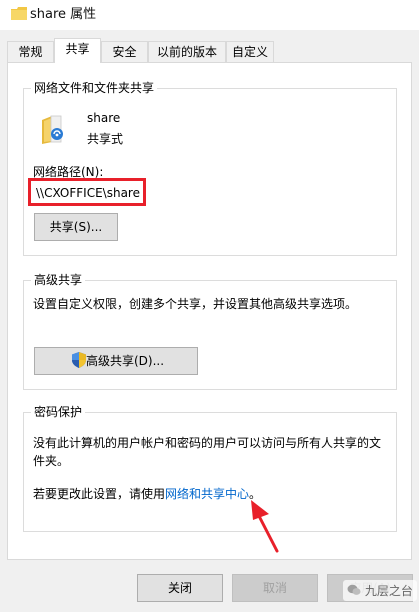 Image resolution: width=419 pixels, height=612 pixels. Describe the element at coordinates (207, 494) in the screenshot. I see `network-sharing-center-link: 网络和共享中心` at that location.